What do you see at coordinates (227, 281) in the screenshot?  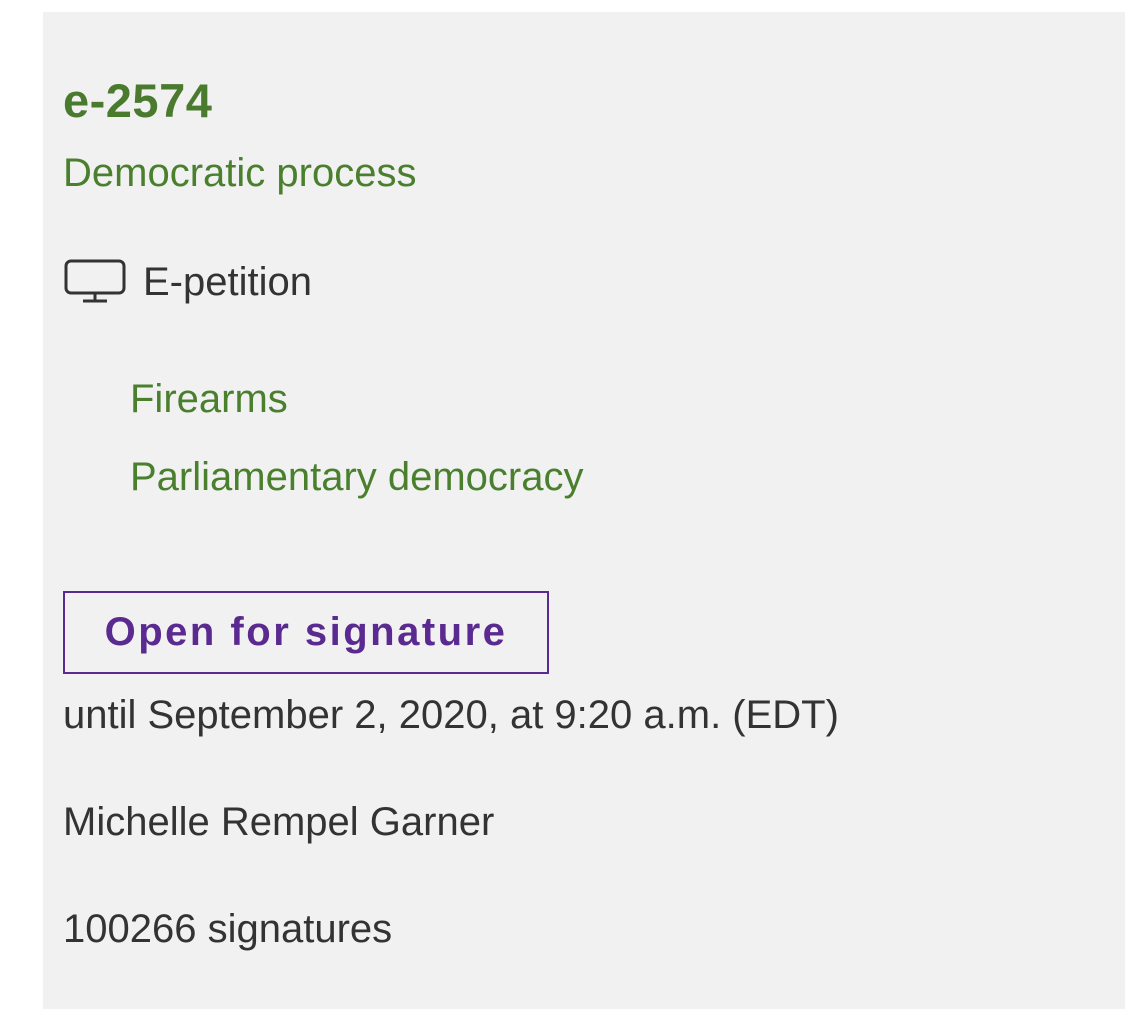 I see `petition-type-label: E-petition` at bounding box center [227, 281].